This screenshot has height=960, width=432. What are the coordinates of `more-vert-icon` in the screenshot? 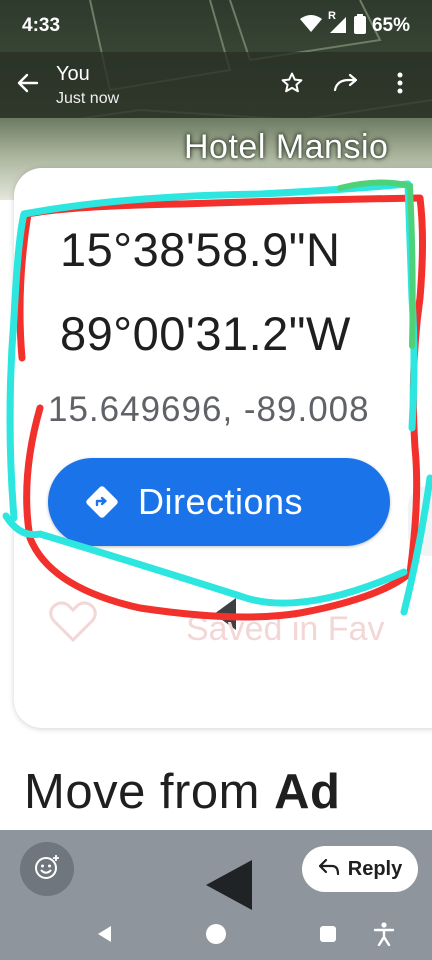 It's located at (400, 85).